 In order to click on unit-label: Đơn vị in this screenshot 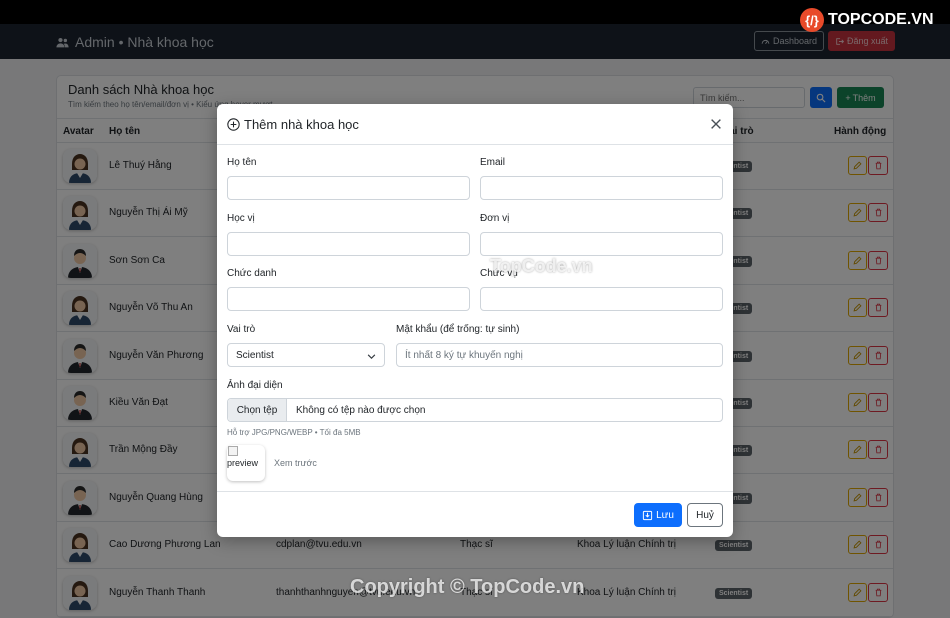, I will do `click(495, 218)`.